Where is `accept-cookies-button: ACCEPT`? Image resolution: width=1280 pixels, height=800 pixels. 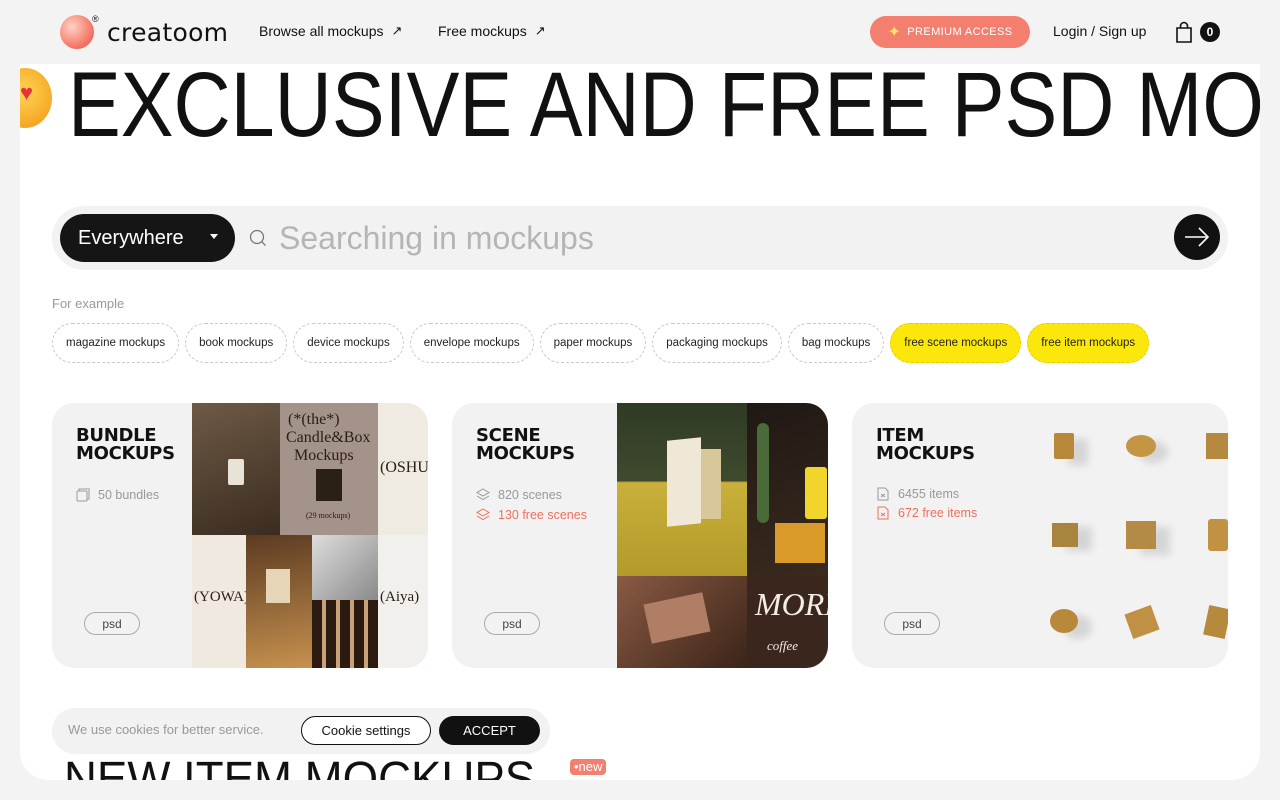
accept-cookies-button: ACCEPT is located at coordinates (489, 730).